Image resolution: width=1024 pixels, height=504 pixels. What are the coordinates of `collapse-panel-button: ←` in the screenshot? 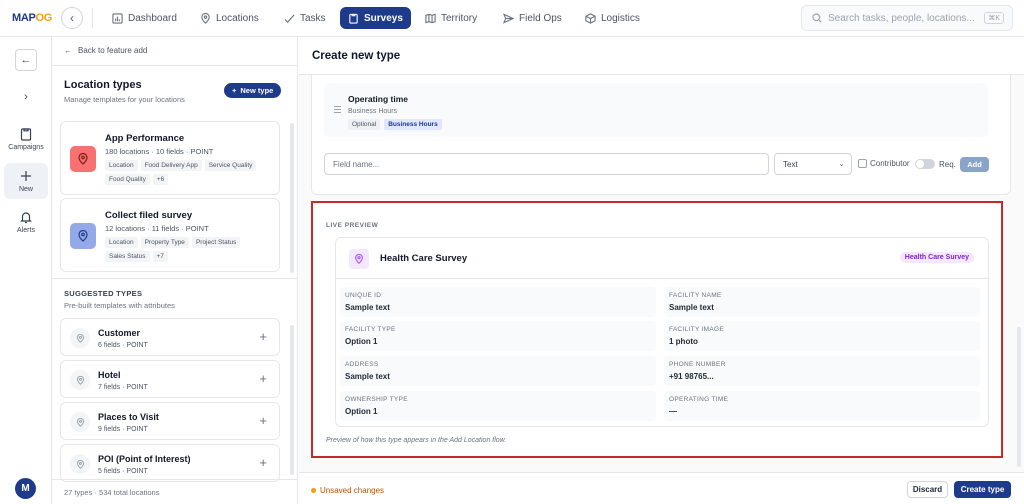 It's located at (26, 60).